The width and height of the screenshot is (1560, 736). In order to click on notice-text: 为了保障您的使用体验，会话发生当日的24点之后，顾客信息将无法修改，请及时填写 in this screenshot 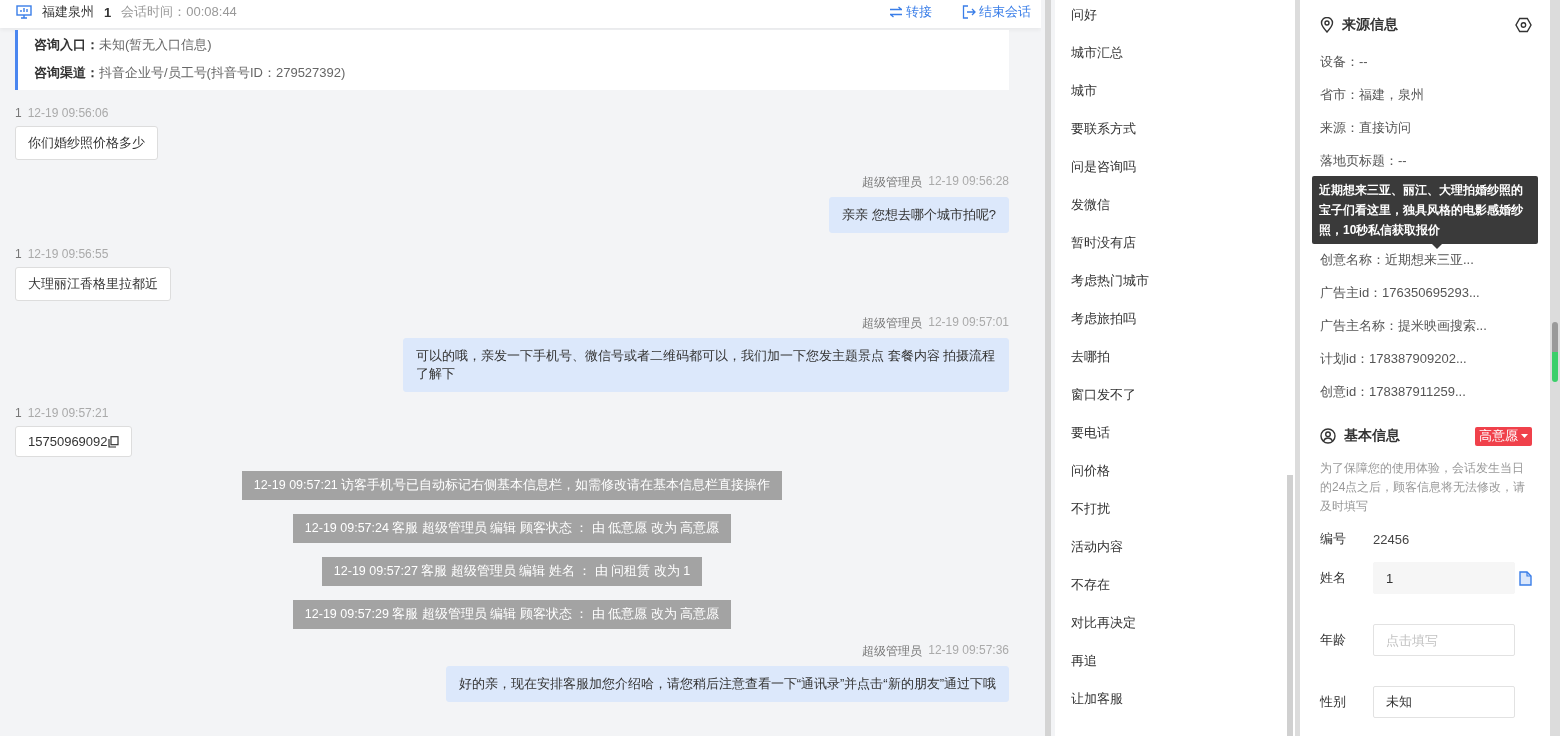, I will do `click(1423, 487)`.